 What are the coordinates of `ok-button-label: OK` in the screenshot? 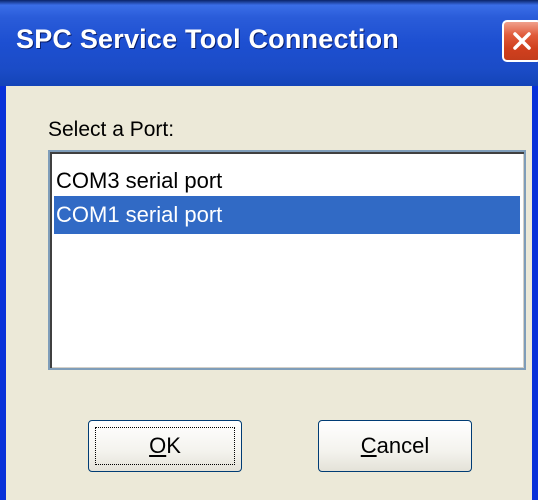 It's located at (165, 446).